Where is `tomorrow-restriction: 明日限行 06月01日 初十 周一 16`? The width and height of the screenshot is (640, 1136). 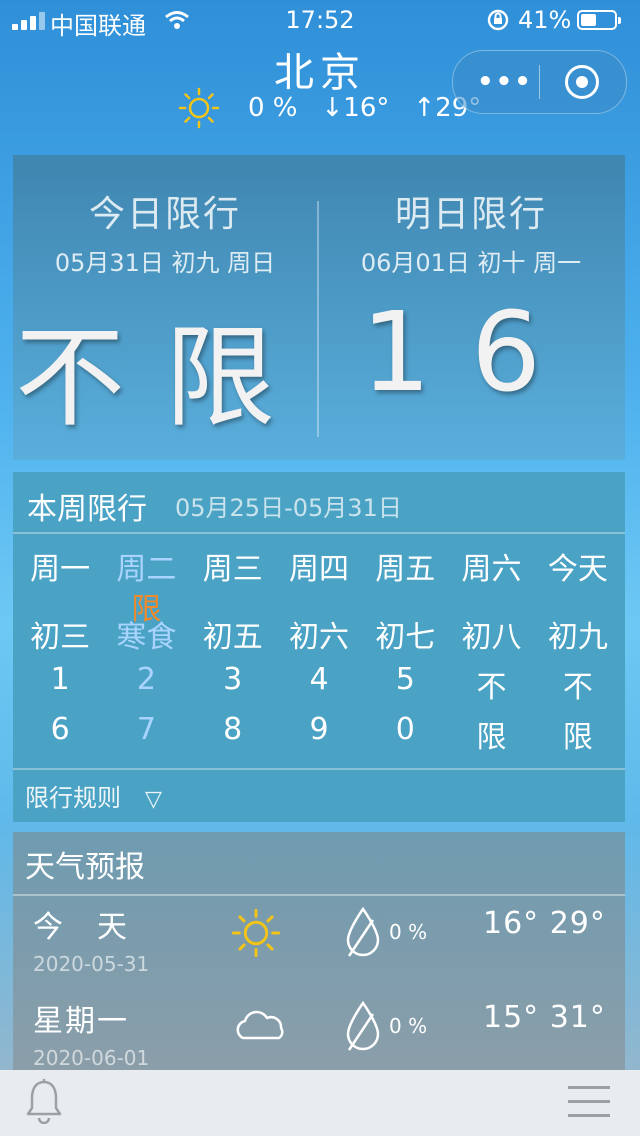 tomorrow-restriction: 明日限行 06月01日 初十 周一 16 is located at coordinates (471, 285).